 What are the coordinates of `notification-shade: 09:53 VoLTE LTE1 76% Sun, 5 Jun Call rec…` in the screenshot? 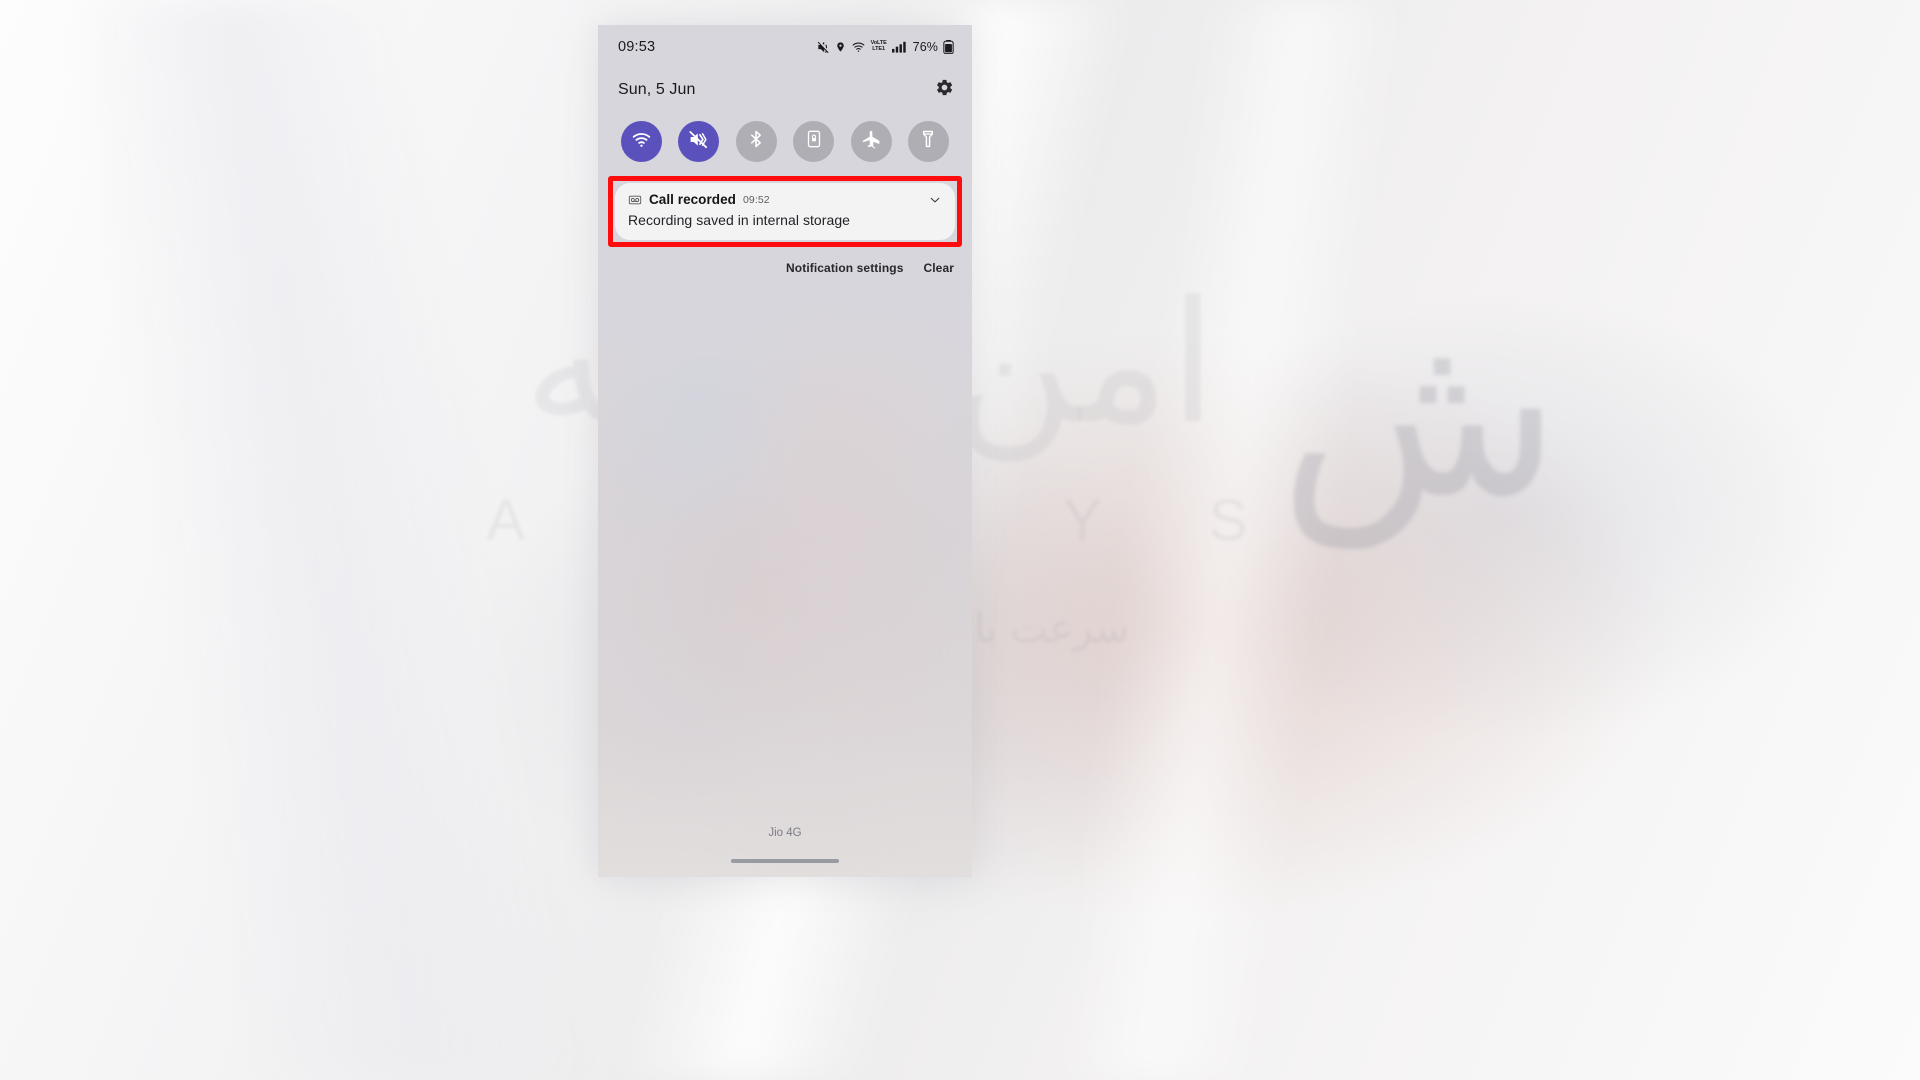 It's located at (785, 150).